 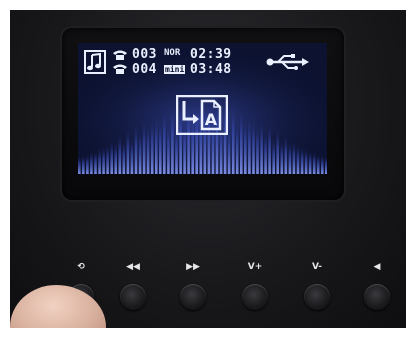 I want to click on volume-down-label: V-, so click(x=317, y=267).